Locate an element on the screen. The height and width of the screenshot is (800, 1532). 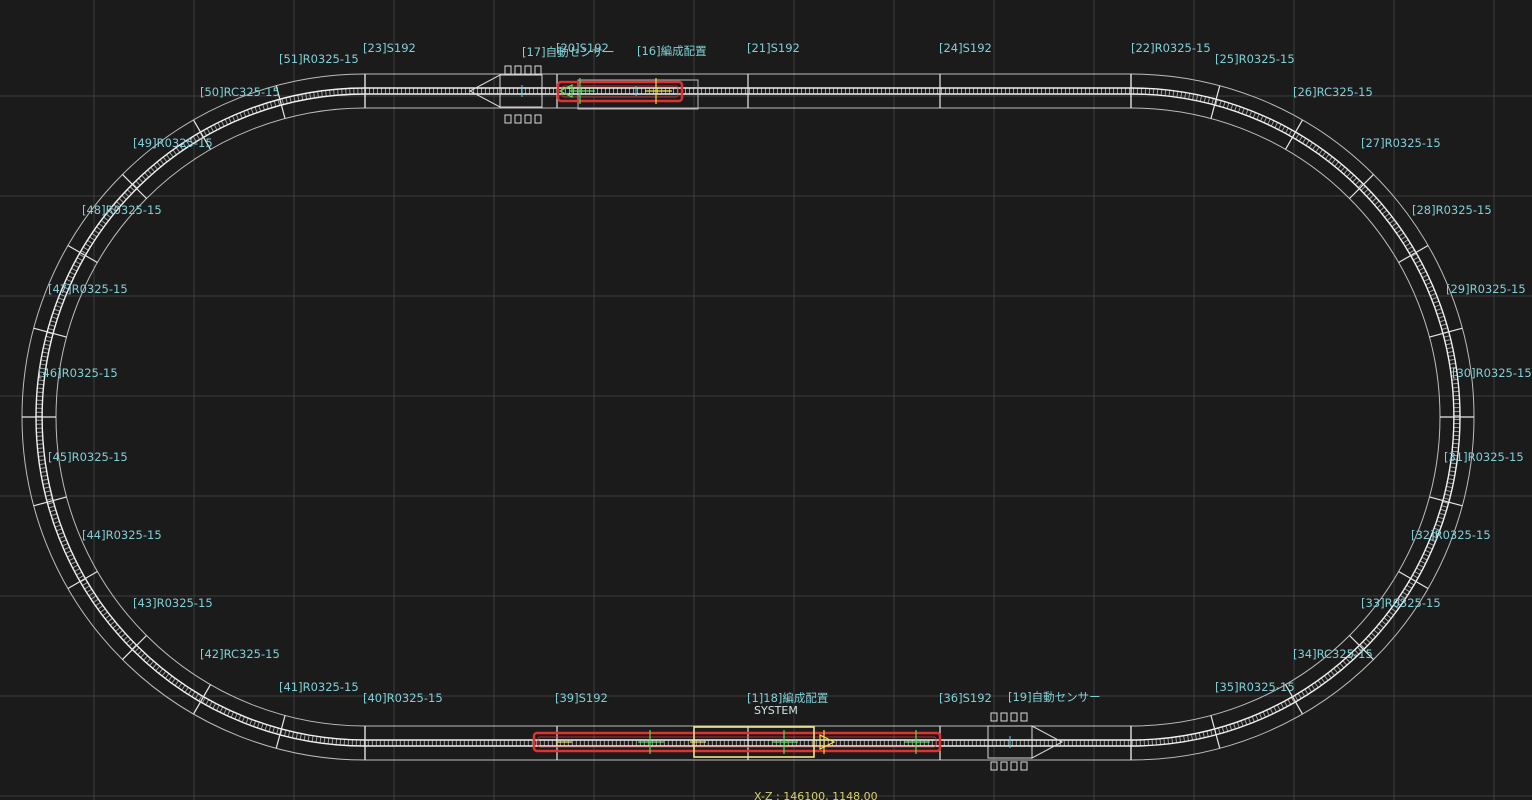
label-track-45: [45]R0325-15 is located at coordinates (88, 457).